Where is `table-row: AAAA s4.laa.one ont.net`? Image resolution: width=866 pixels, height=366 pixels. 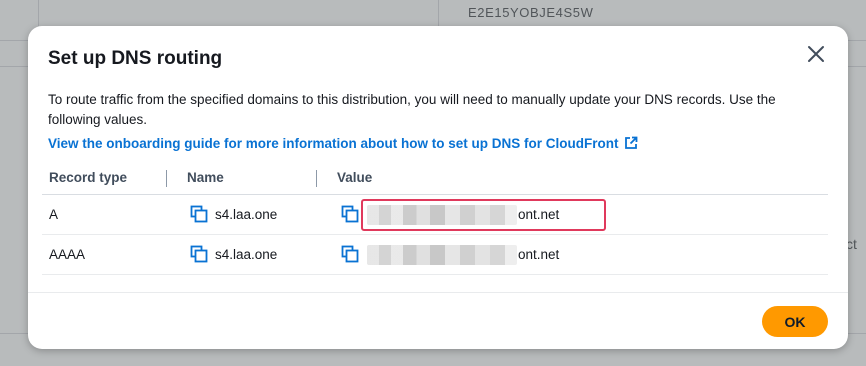 table-row: AAAA s4.laa.one ont.net is located at coordinates (435, 255).